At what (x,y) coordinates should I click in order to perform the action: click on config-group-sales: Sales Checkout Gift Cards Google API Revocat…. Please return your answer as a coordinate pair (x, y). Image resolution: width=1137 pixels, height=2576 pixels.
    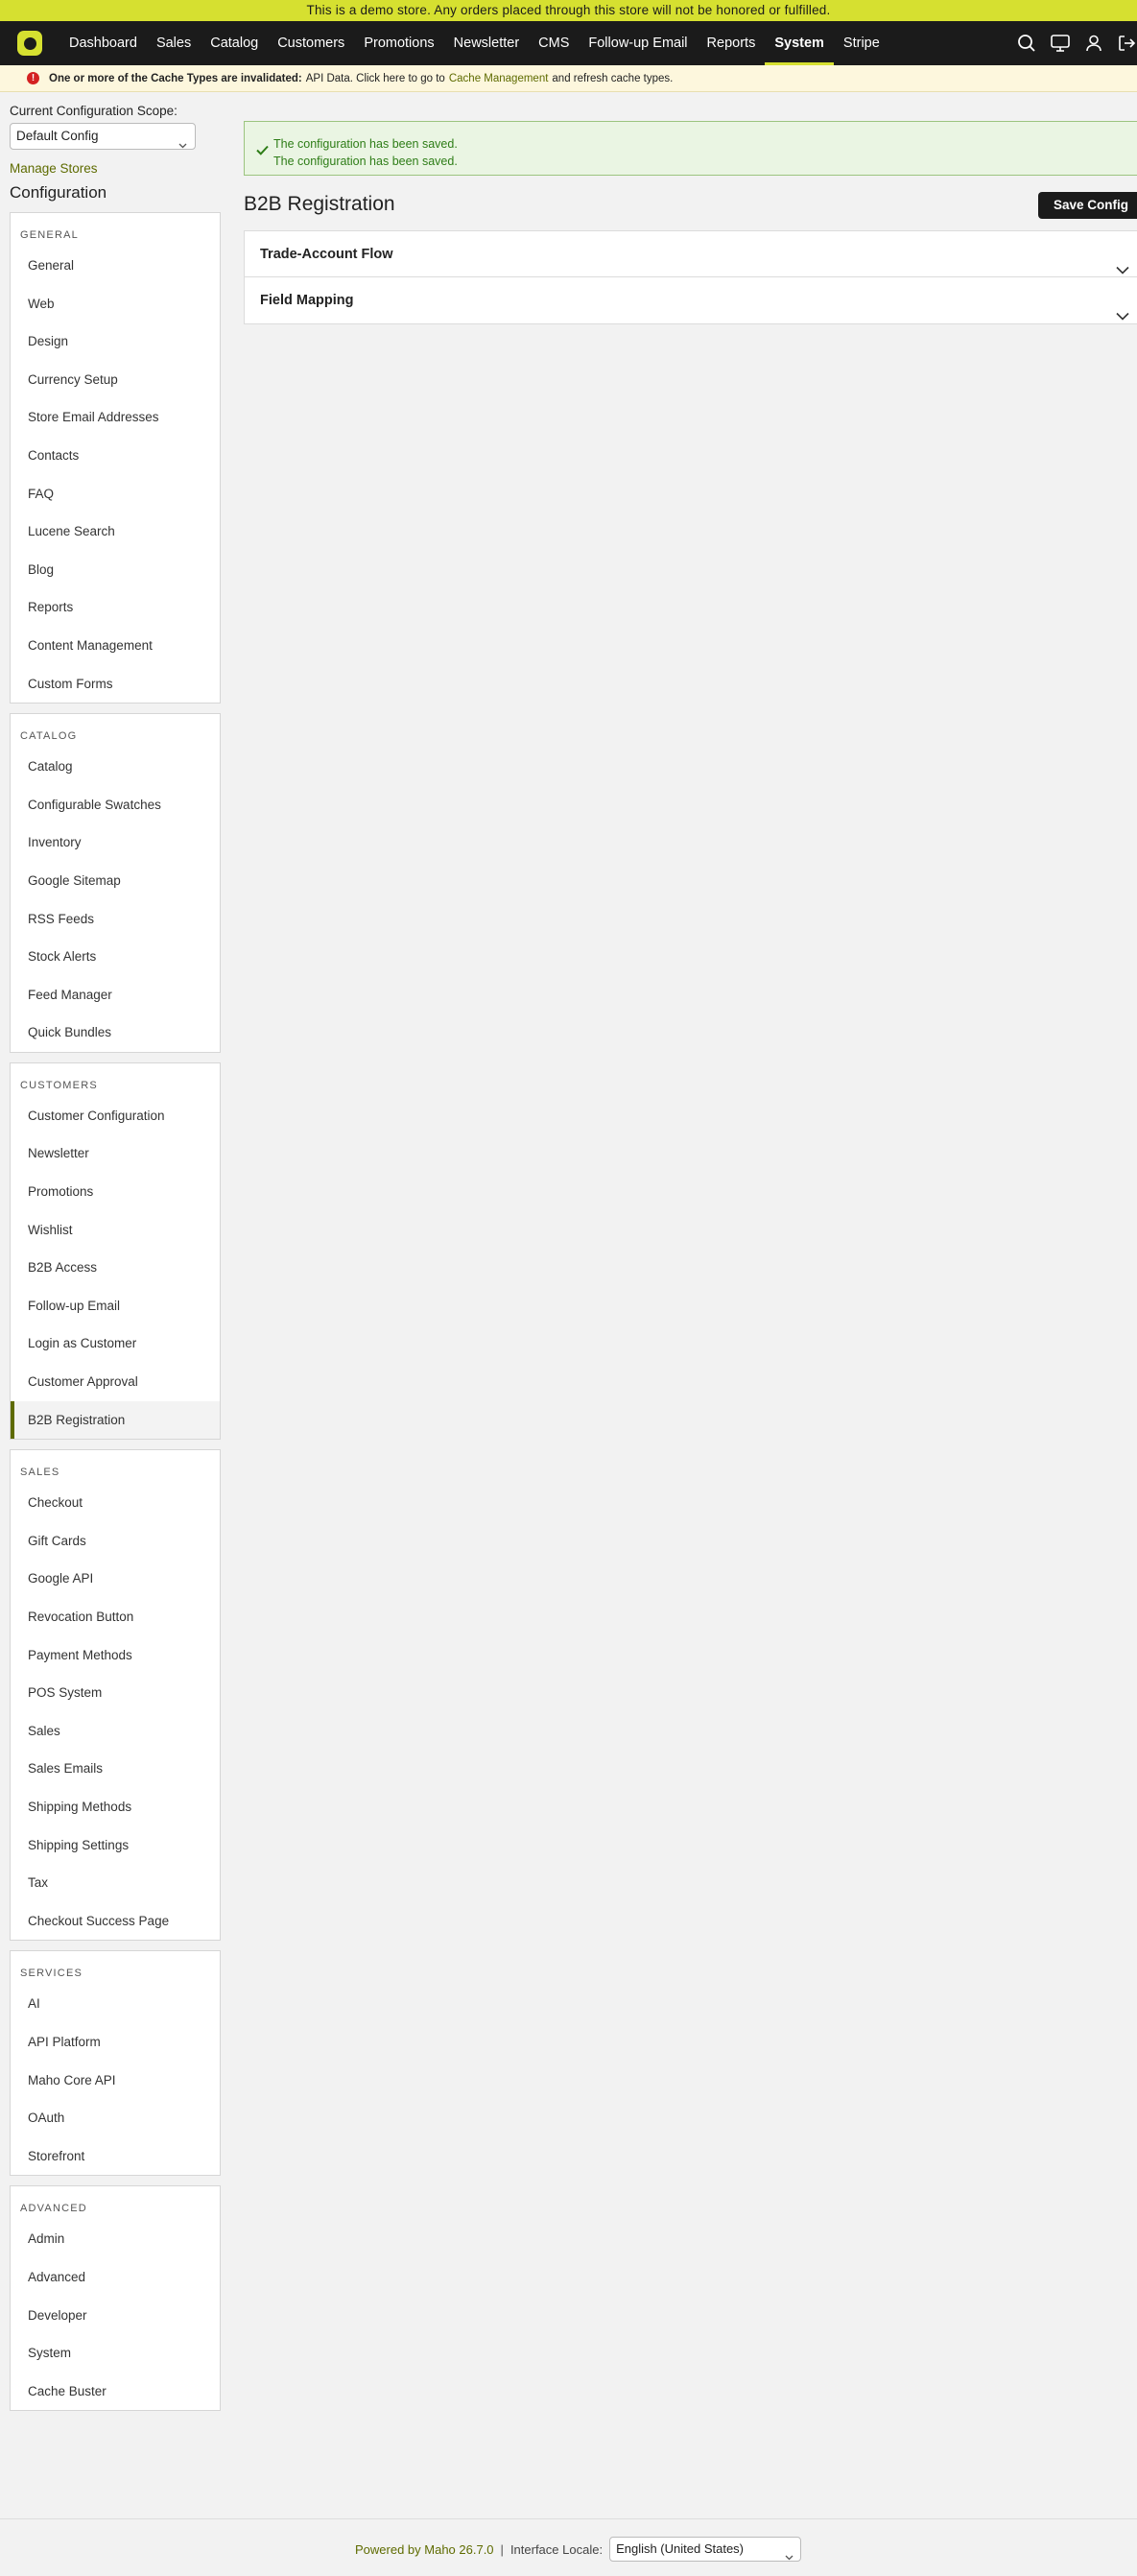
    Looking at the image, I should click on (115, 1695).